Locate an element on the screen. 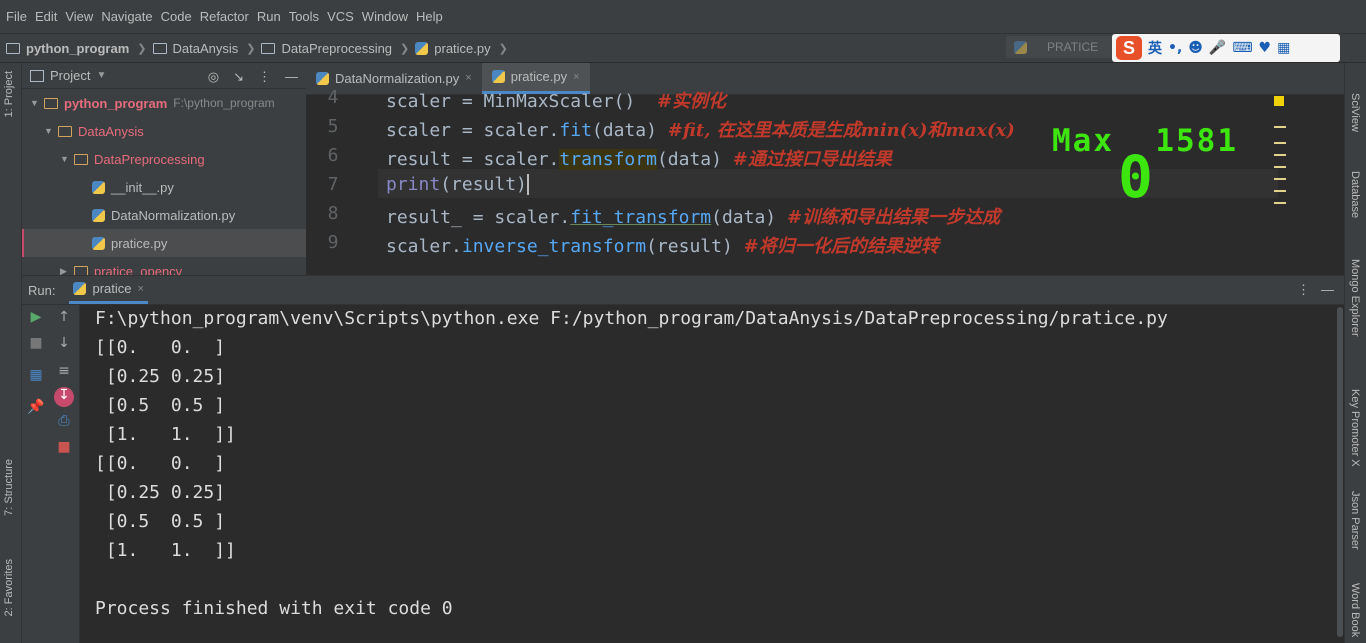  tool-tab-database: Database is located at coordinates (1355, 194).